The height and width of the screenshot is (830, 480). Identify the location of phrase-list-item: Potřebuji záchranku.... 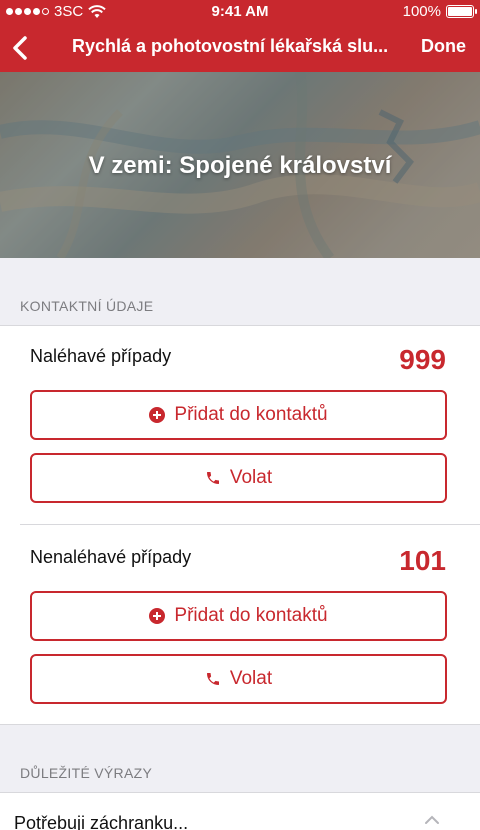
(240, 811).